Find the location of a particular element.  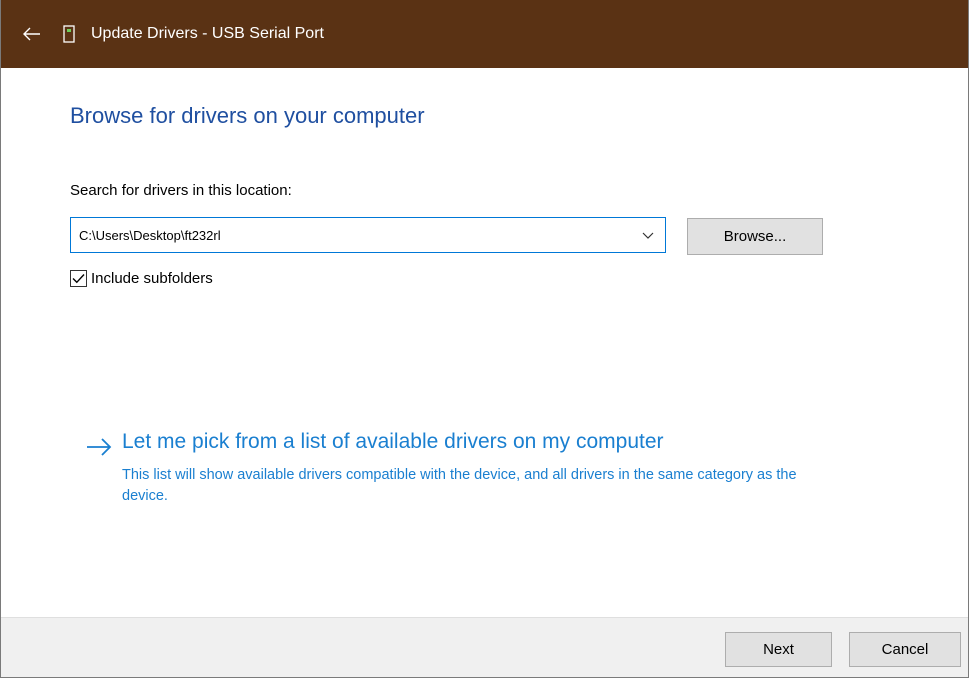

back-button is located at coordinates (32, 34).